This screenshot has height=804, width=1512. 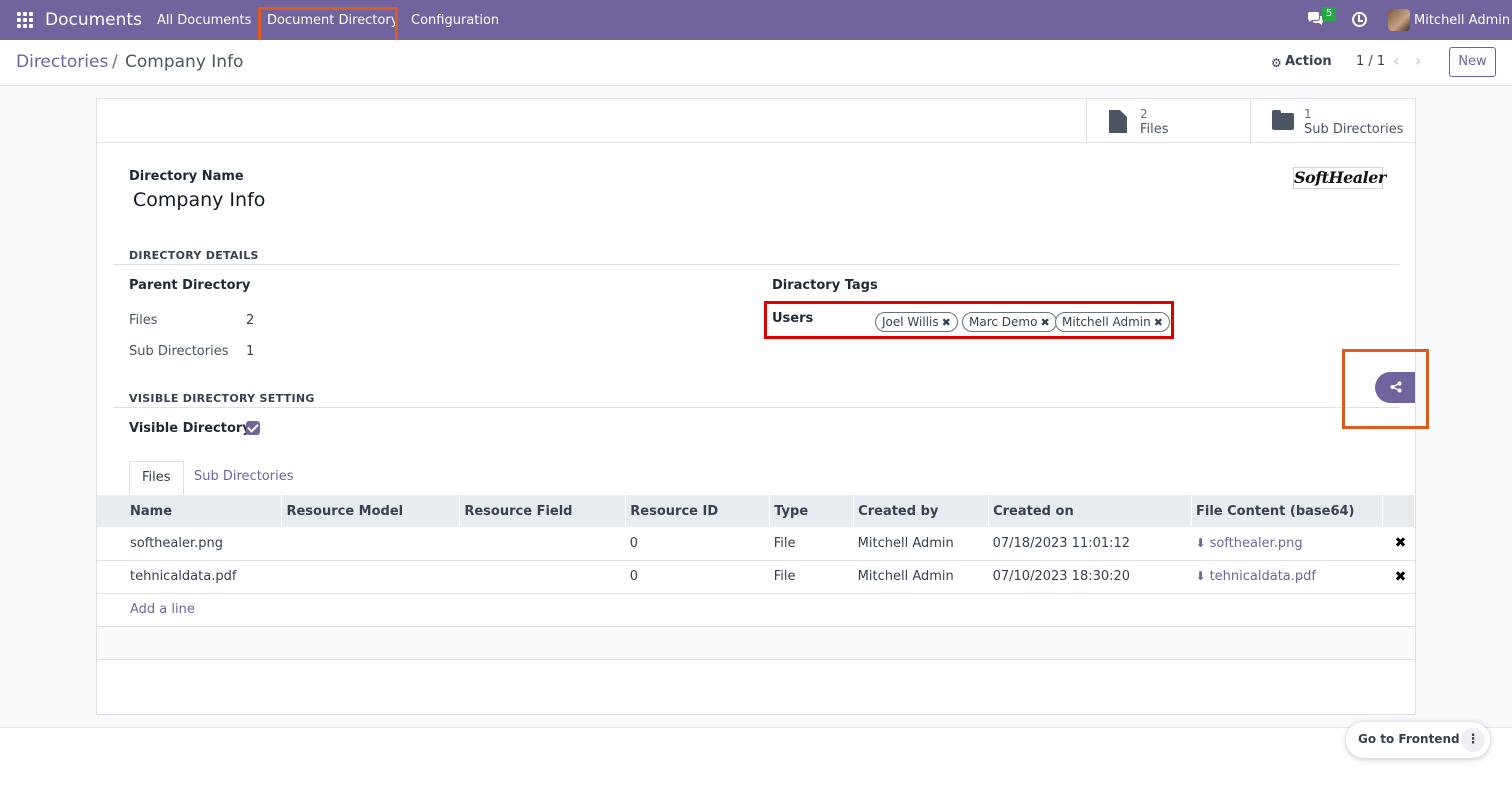 I want to click on subdirectories-field-value: 1, so click(x=250, y=351).